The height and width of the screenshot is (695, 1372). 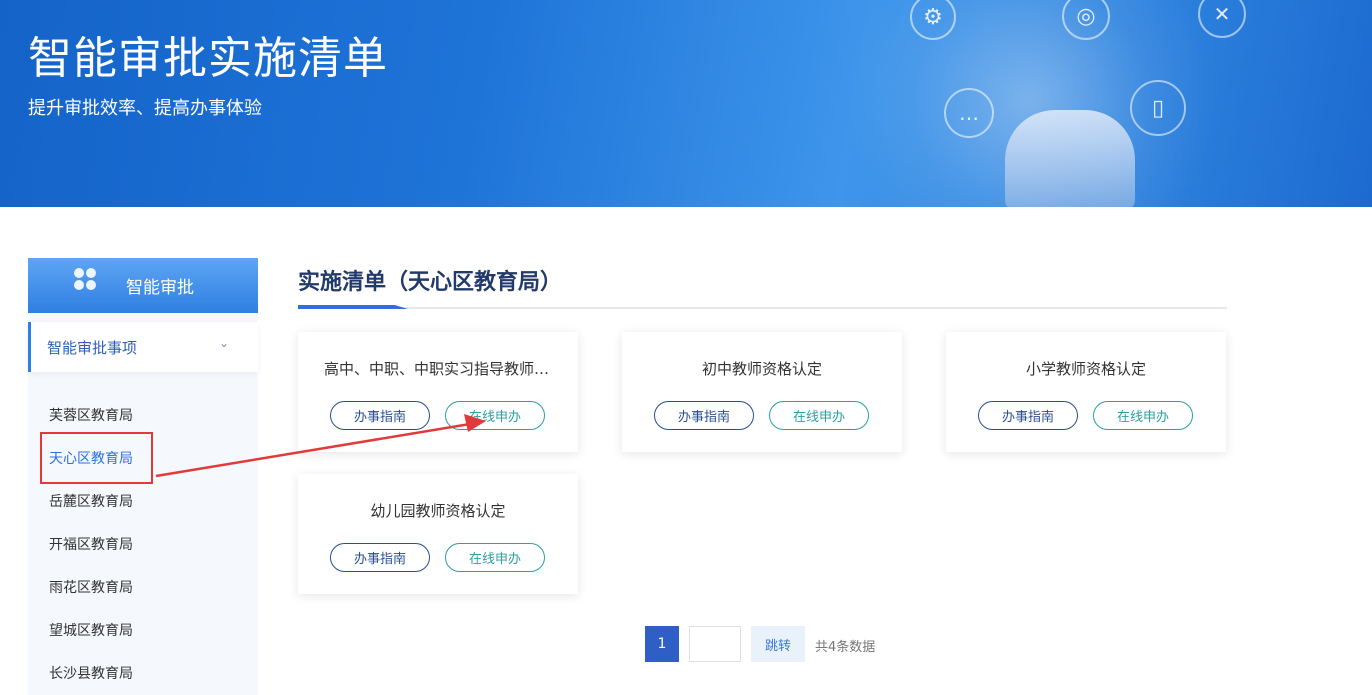 What do you see at coordinates (1158, 108) in the screenshot?
I see `tablet-icon: ▯` at bounding box center [1158, 108].